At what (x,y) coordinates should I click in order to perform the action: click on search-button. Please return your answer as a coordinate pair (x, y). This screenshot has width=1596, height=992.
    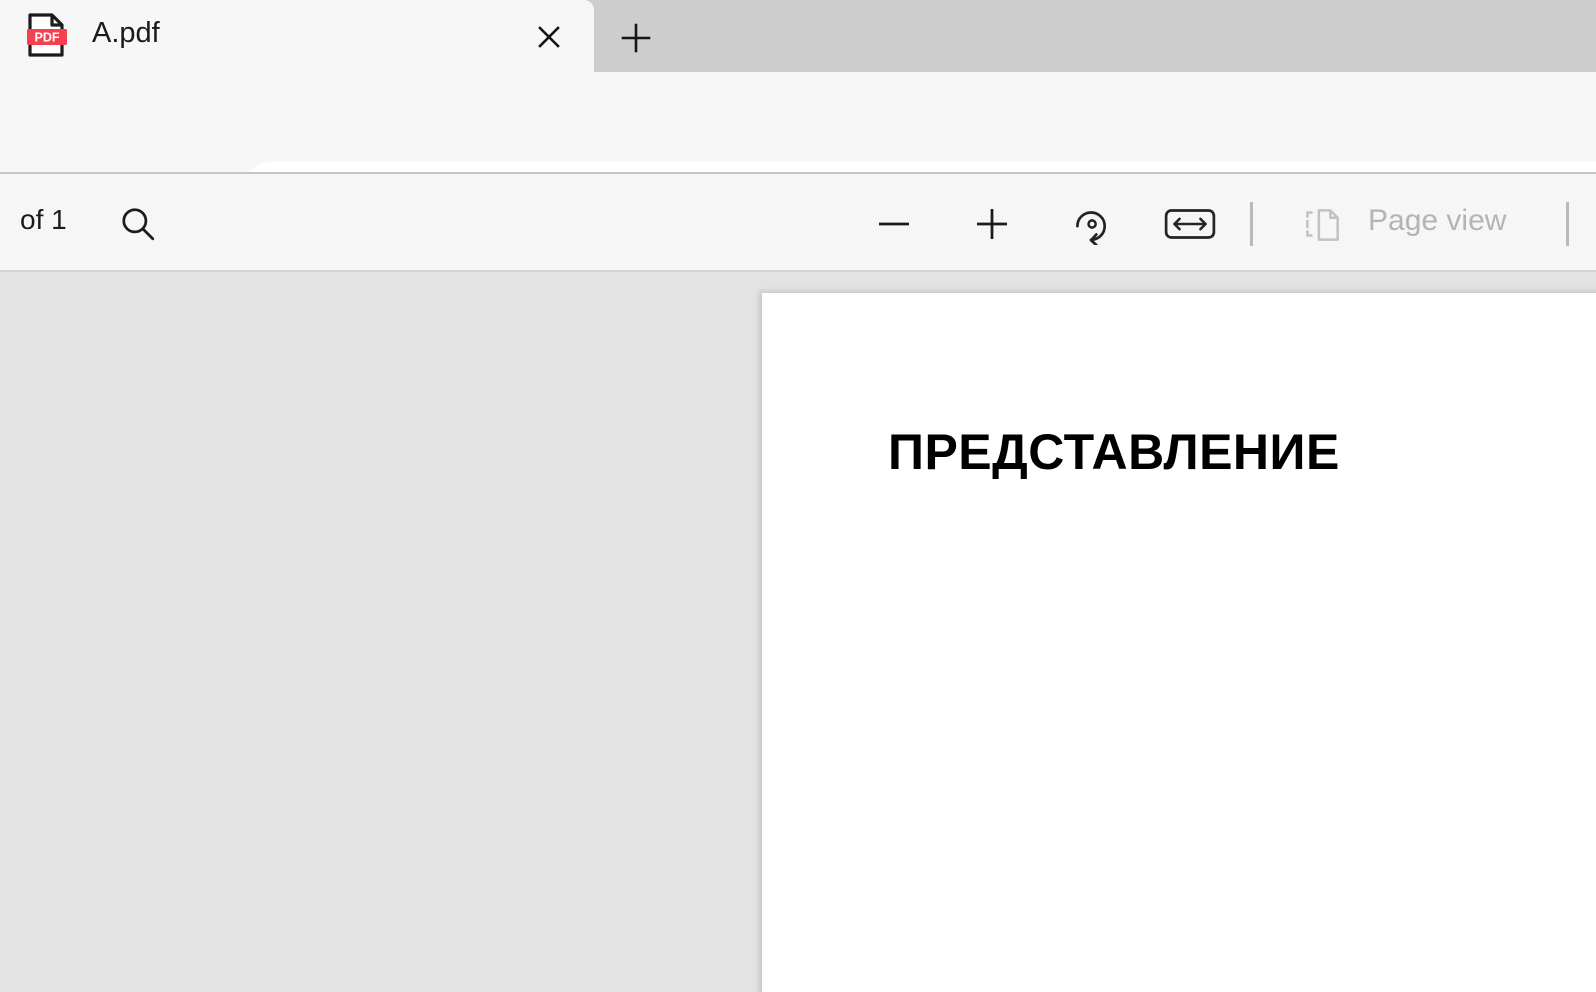
    Looking at the image, I should click on (138, 224).